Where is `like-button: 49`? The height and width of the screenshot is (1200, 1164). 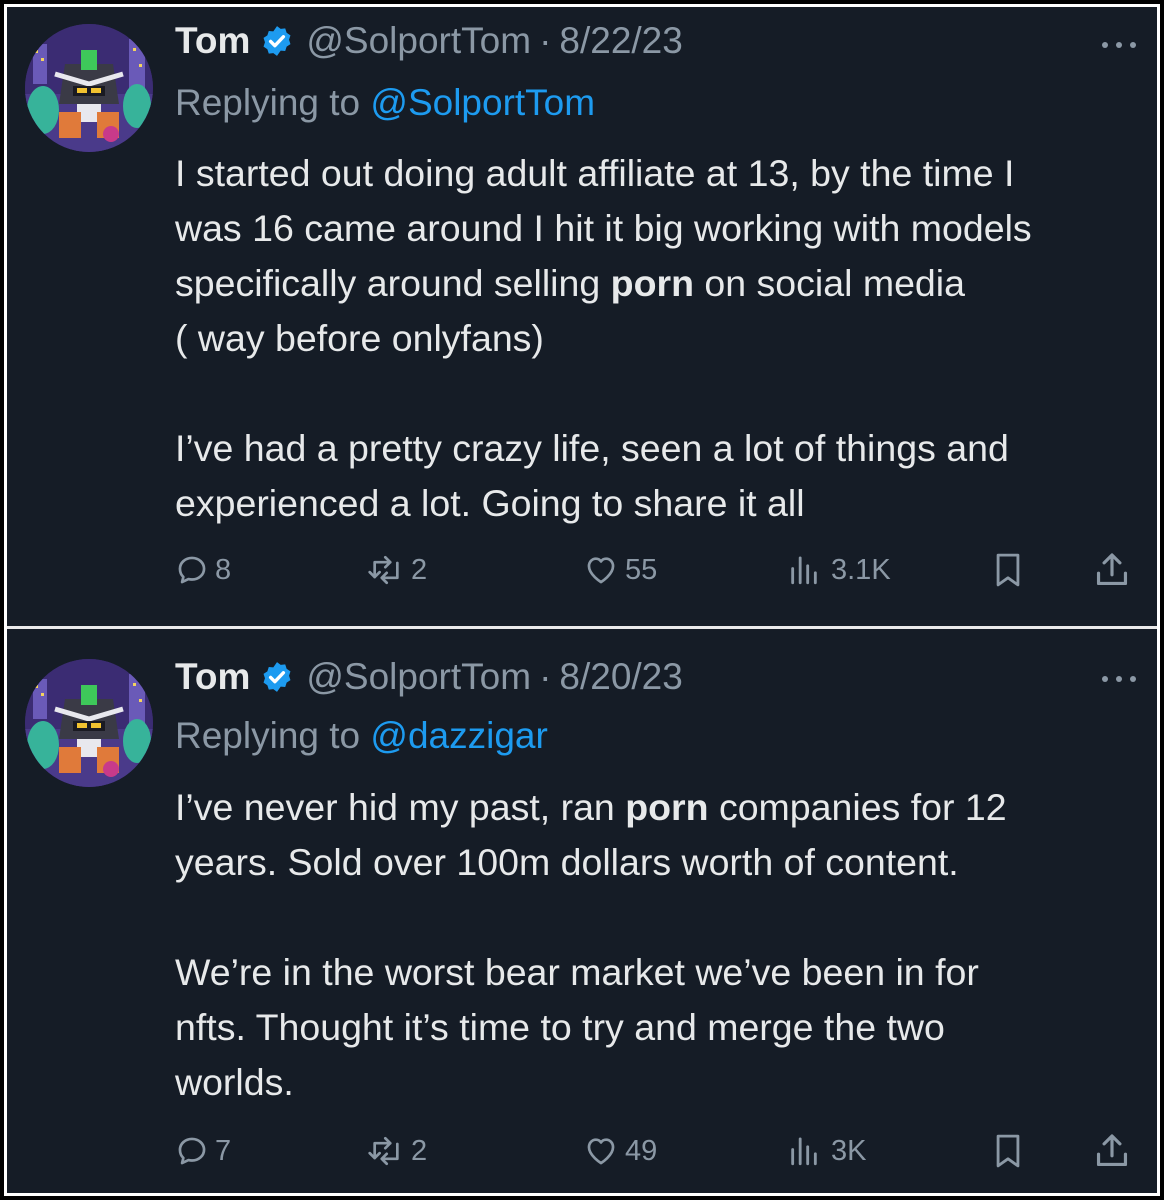 like-button: 49 is located at coordinates (620, 1151).